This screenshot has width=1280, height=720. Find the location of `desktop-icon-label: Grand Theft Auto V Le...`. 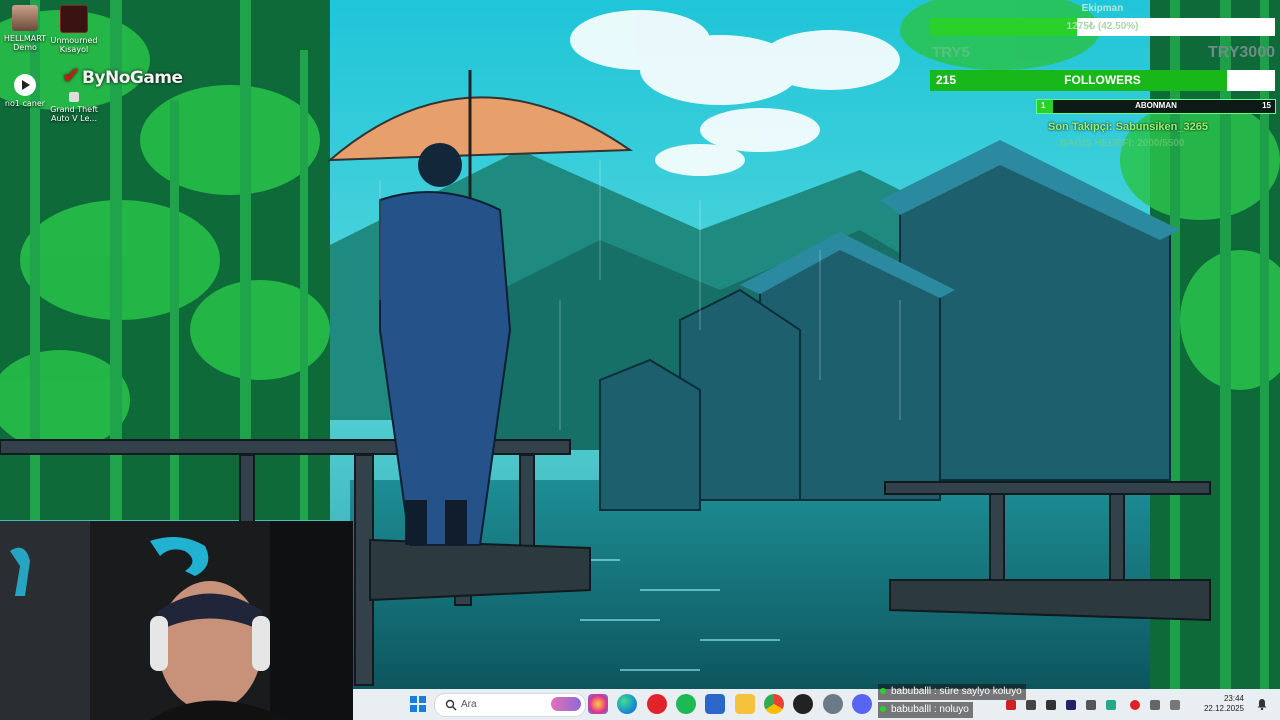

desktop-icon-label: Grand Theft Auto V Le... is located at coordinates (74, 114).